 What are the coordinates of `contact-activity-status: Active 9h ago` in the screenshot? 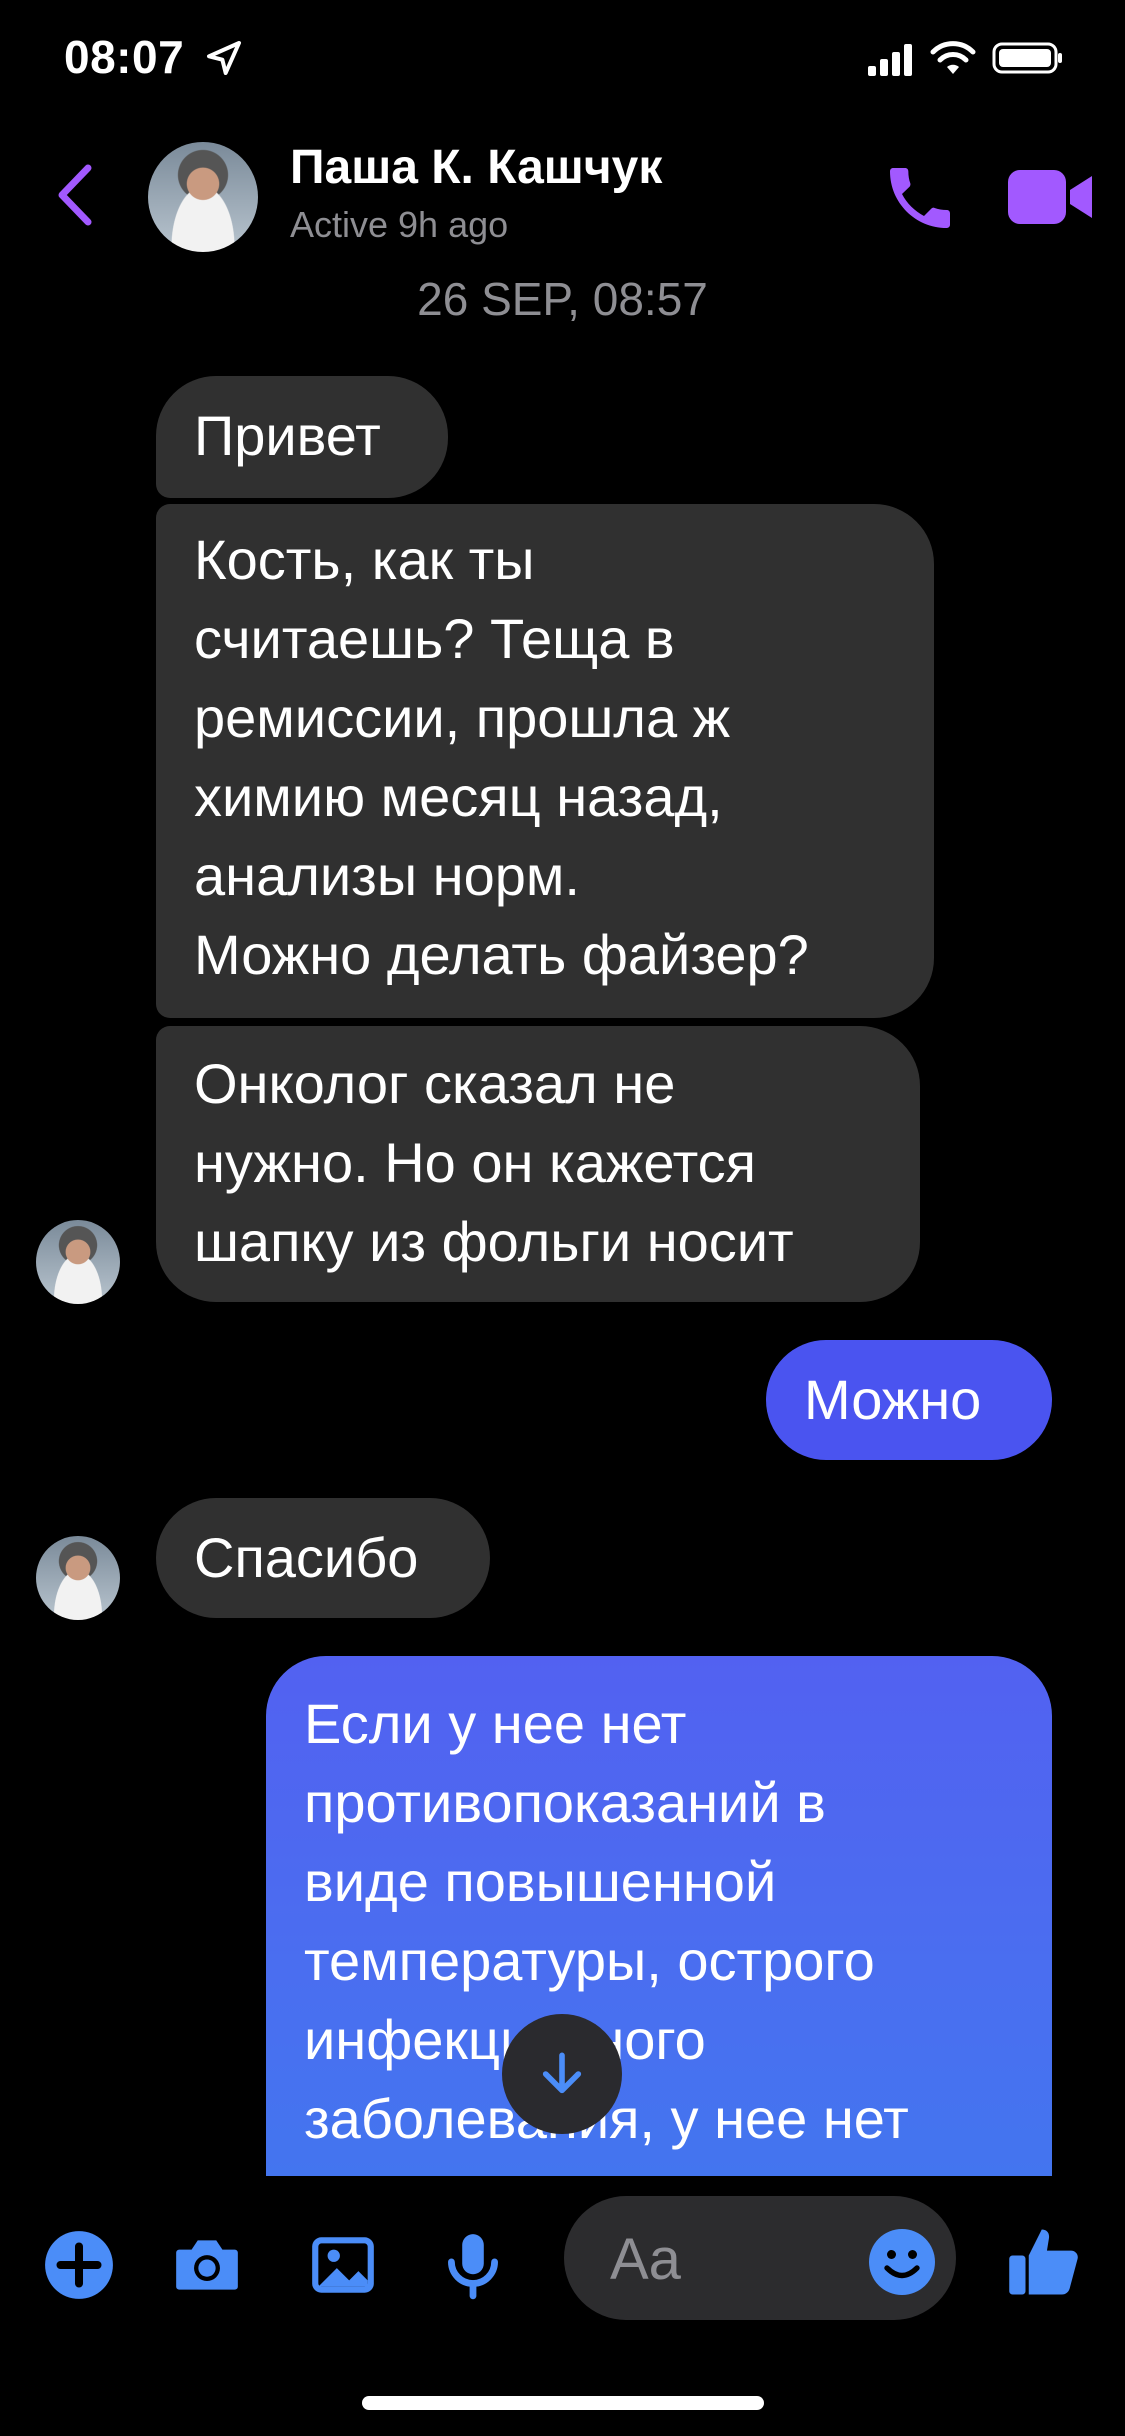 It's located at (399, 224).